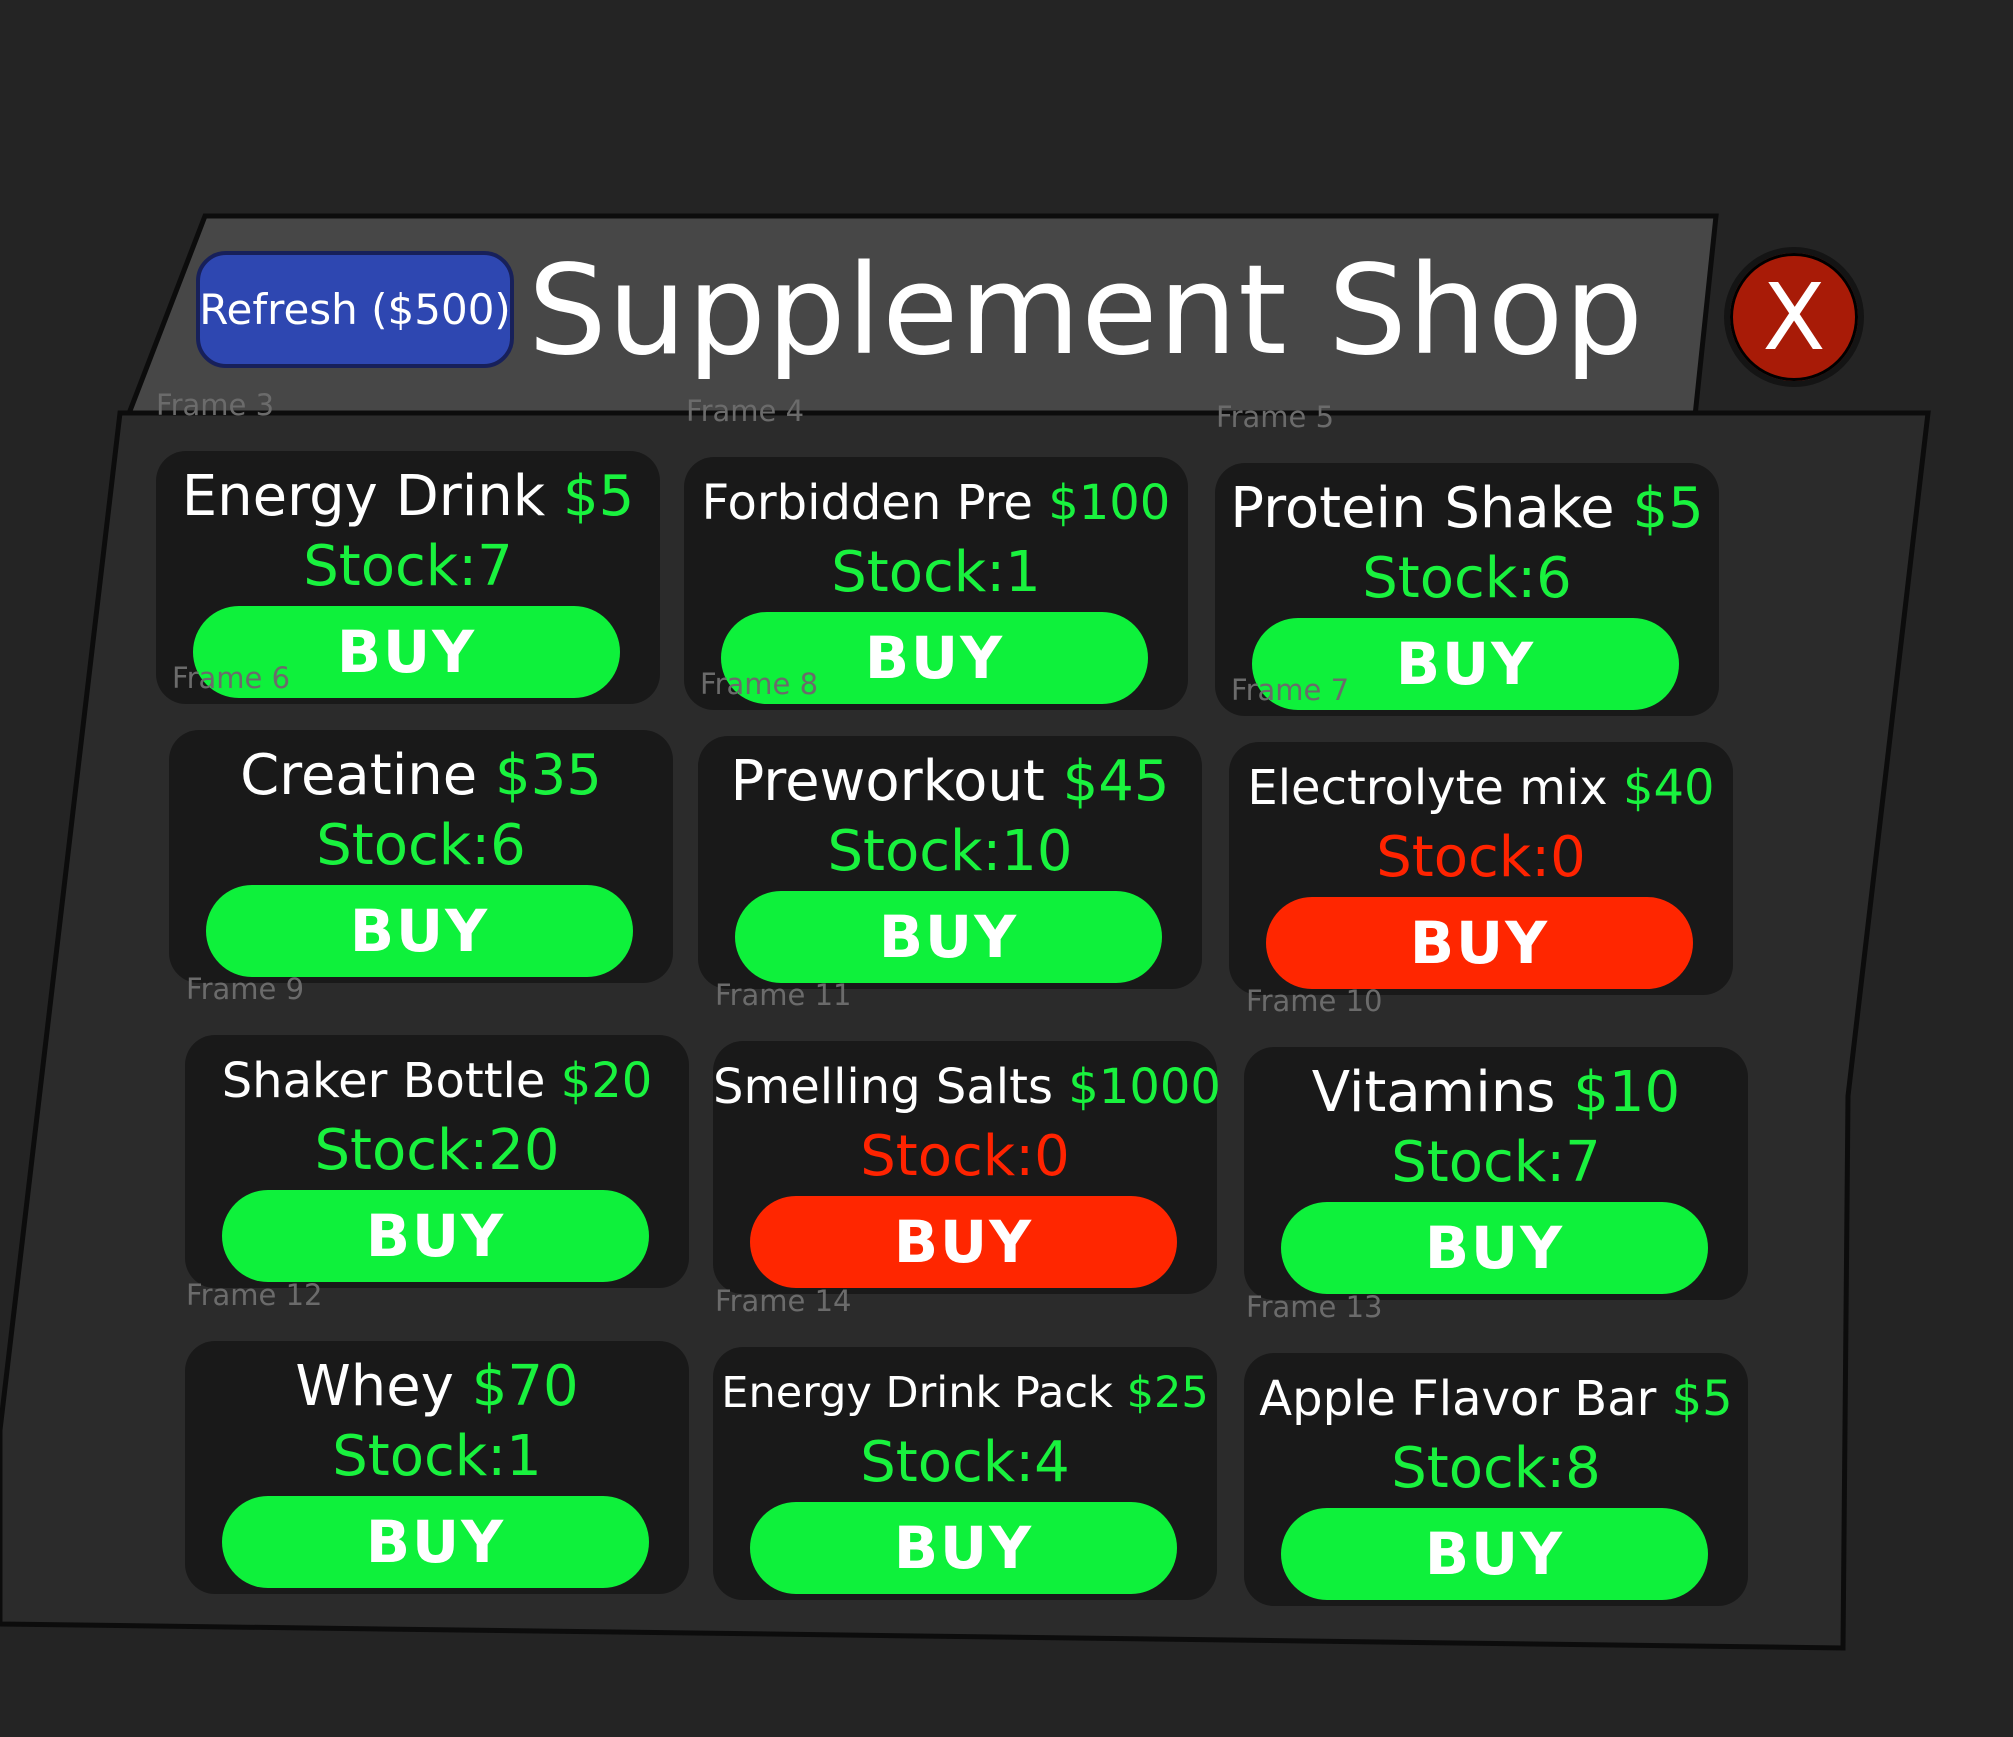  What do you see at coordinates (1494, 1554) in the screenshot?
I see `buy-button-apple-flavor-bar: BUY` at bounding box center [1494, 1554].